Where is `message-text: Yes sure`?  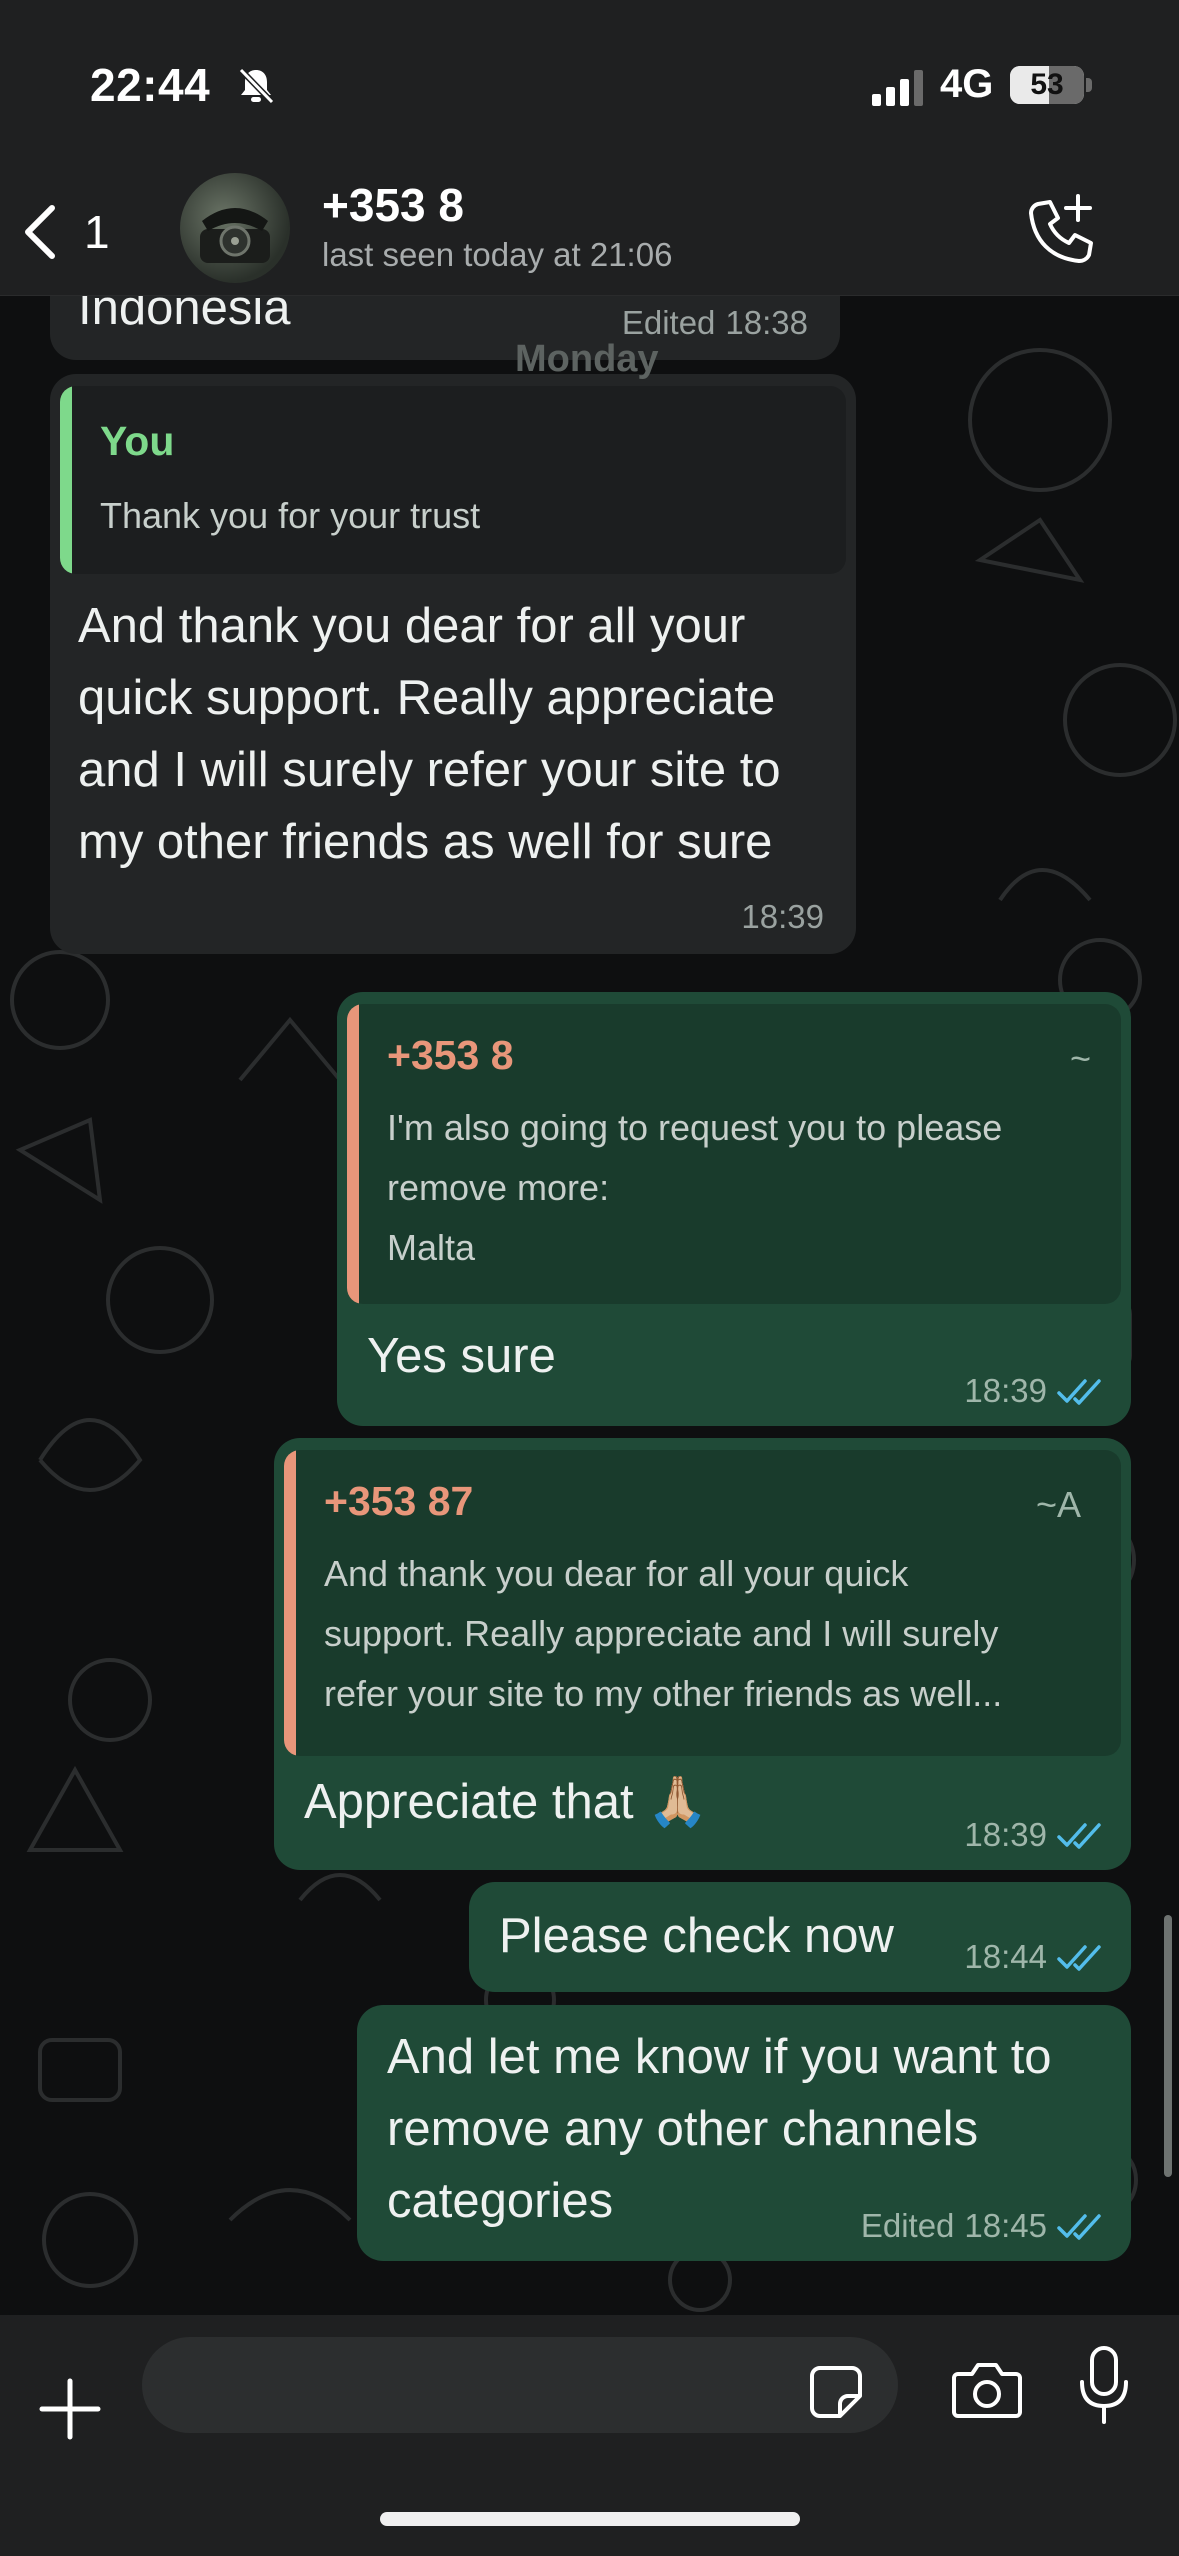
message-text: Yes sure is located at coordinates (461, 1356).